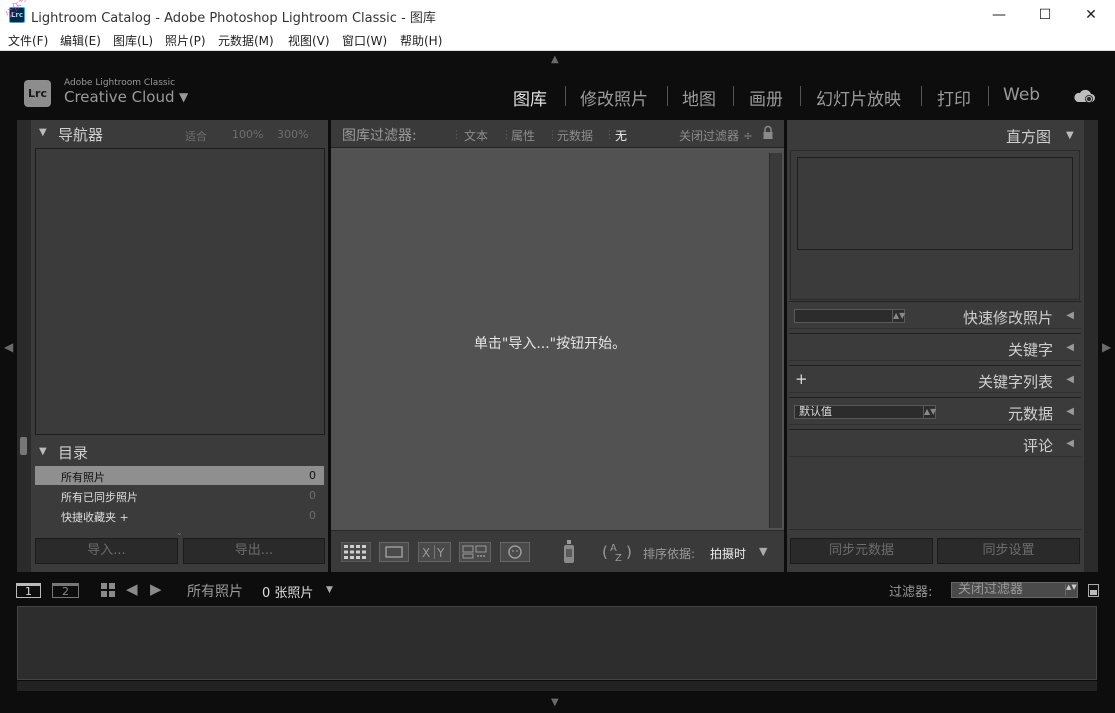 This screenshot has height=713, width=1115. I want to click on right-panel-scrollbar, so click(1091, 346).